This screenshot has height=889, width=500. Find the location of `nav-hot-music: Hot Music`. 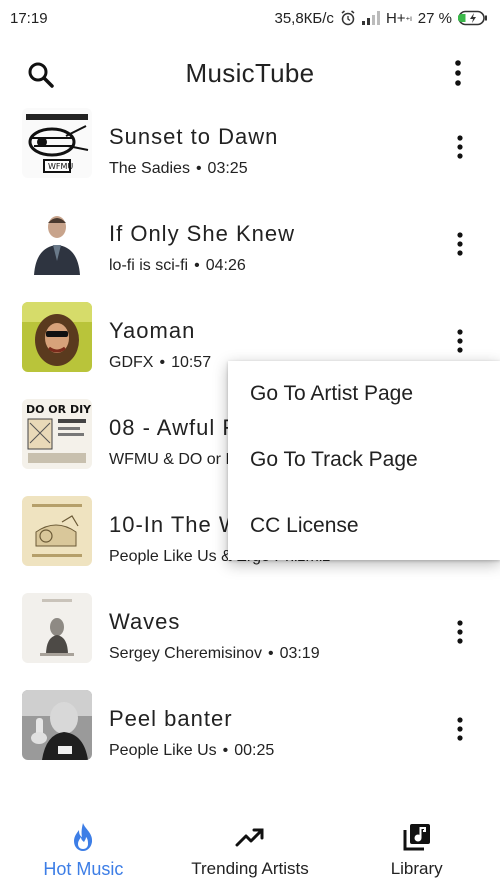

nav-hot-music: Hot Music is located at coordinates (83, 849).